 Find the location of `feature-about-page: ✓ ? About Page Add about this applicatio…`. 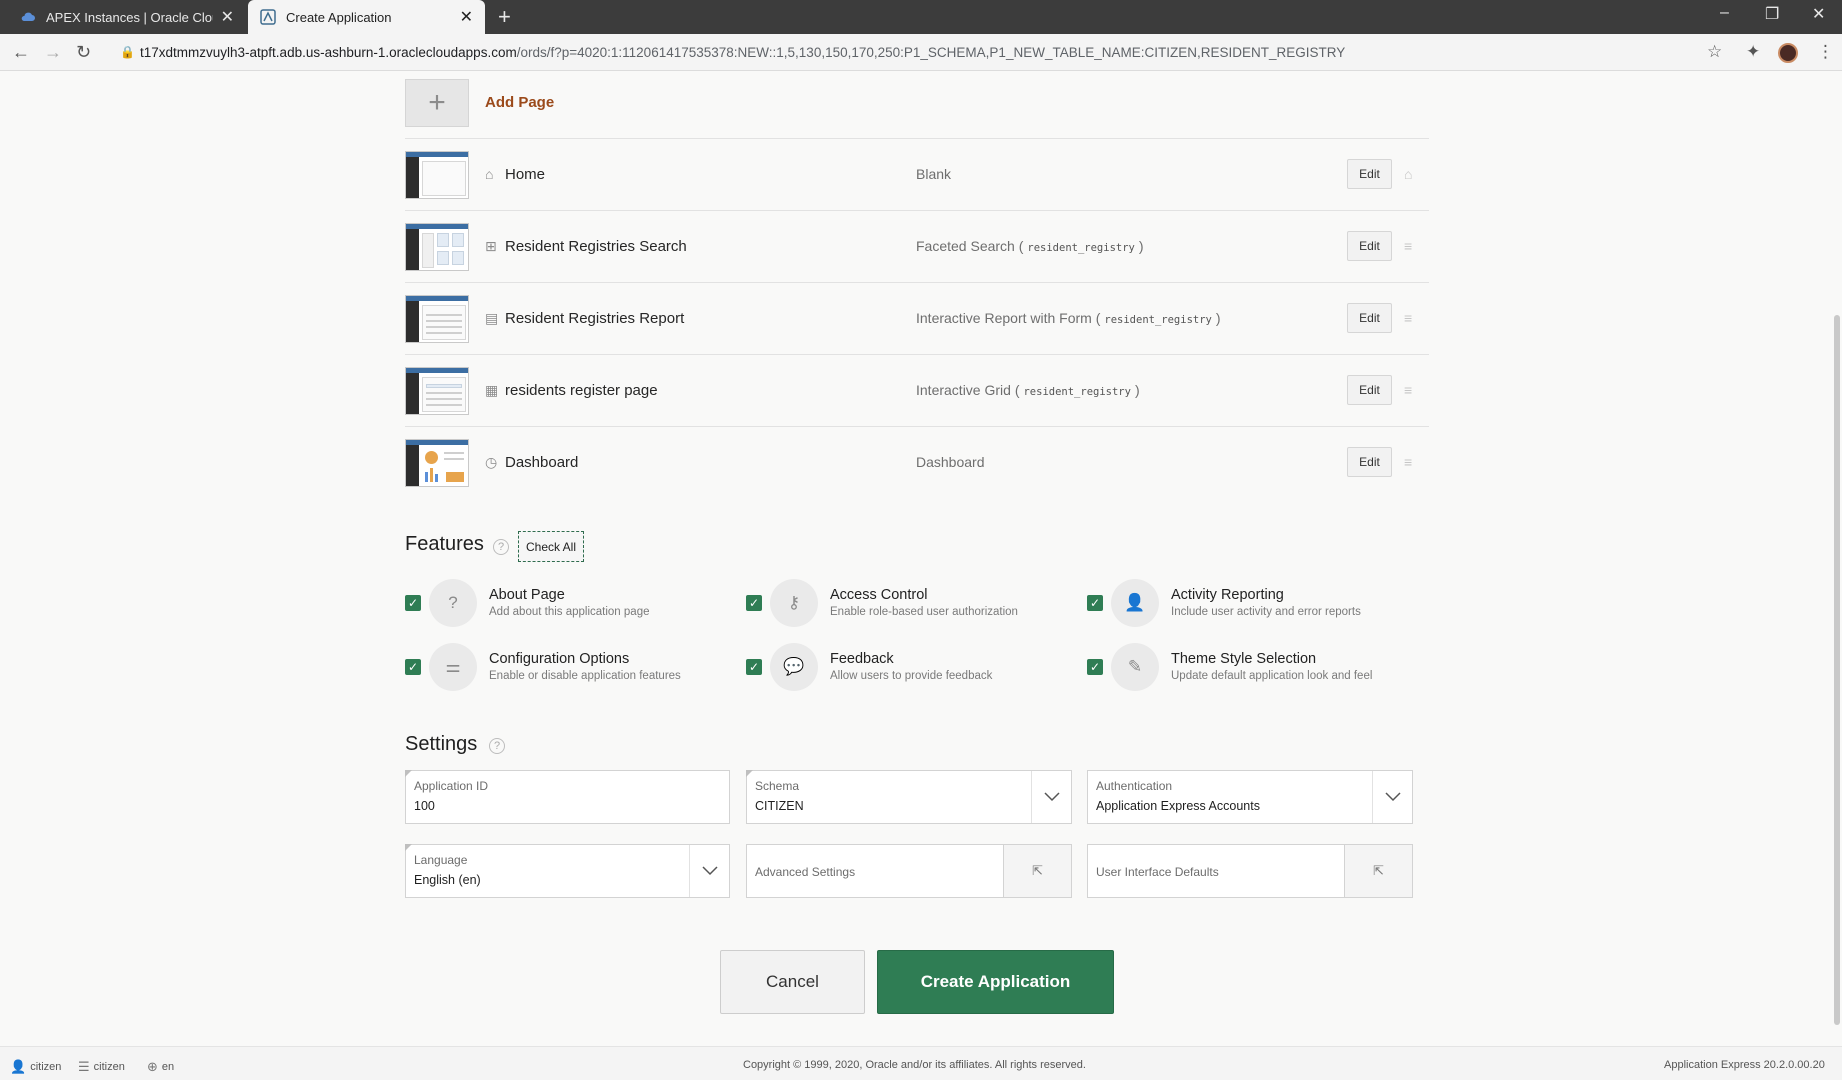

feature-about-page: ✓ ? About Page Add about this applicatio… is located at coordinates (570, 603).